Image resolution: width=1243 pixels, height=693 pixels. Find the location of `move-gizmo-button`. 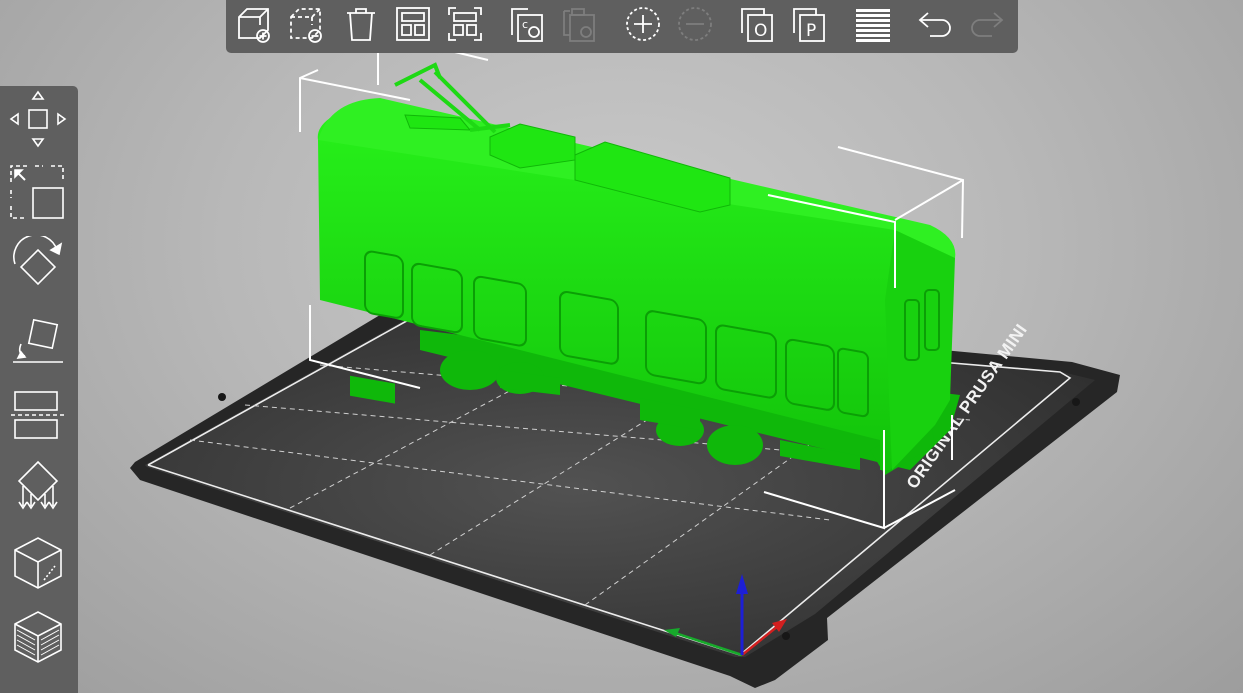

move-gizmo-button is located at coordinates (38, 119).